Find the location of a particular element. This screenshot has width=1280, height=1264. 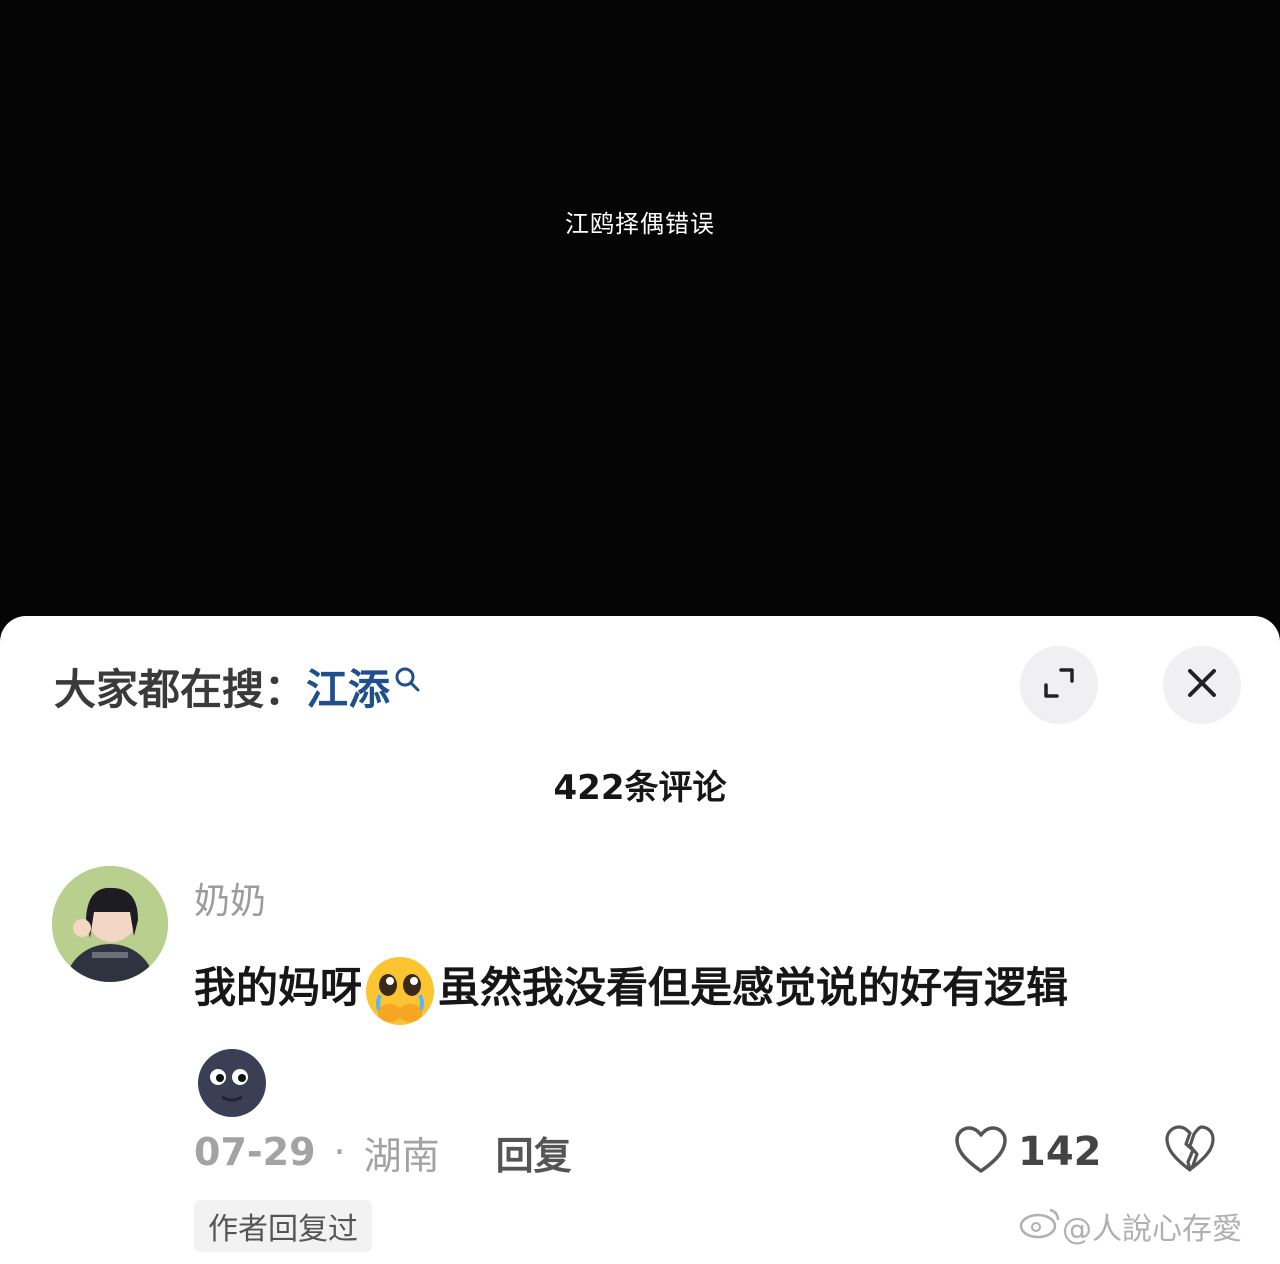

expand-button is located at coordinates (1059, 685).